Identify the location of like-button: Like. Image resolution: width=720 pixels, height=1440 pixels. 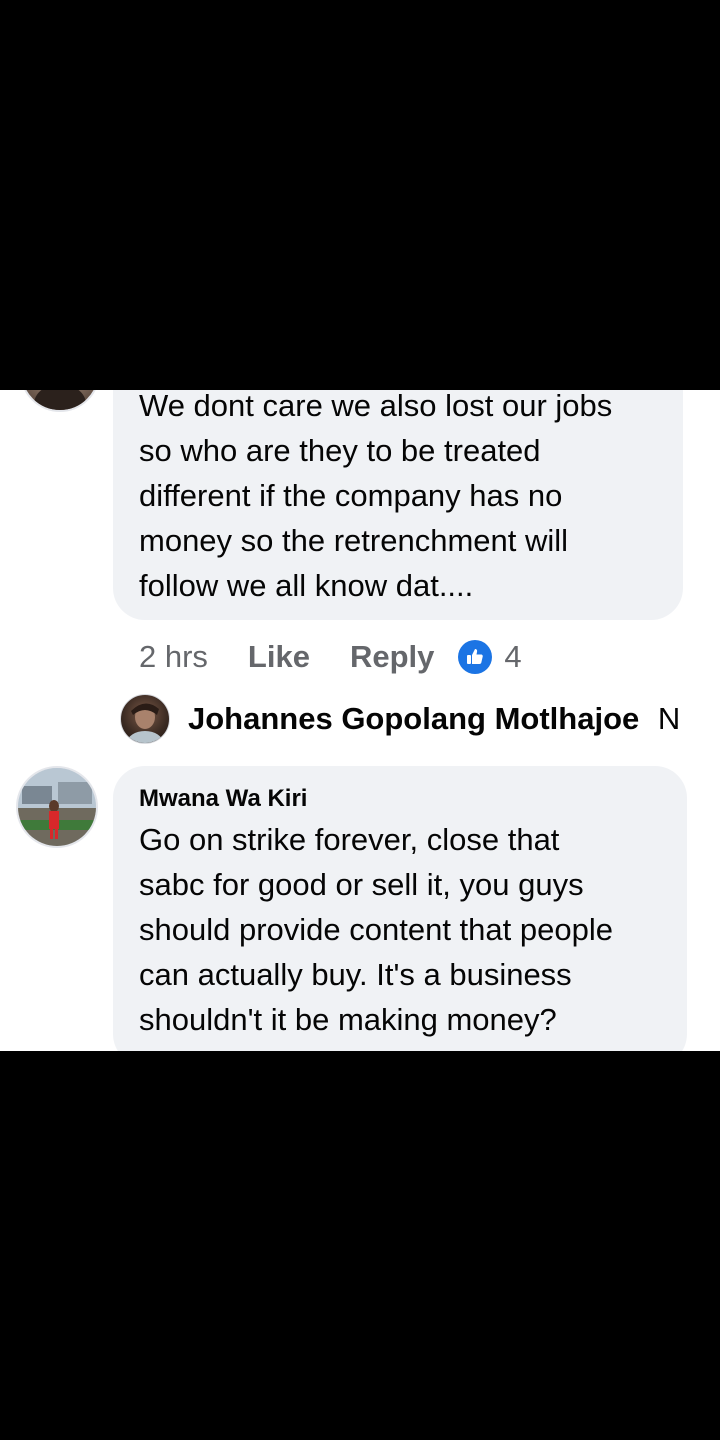
(279, 657).